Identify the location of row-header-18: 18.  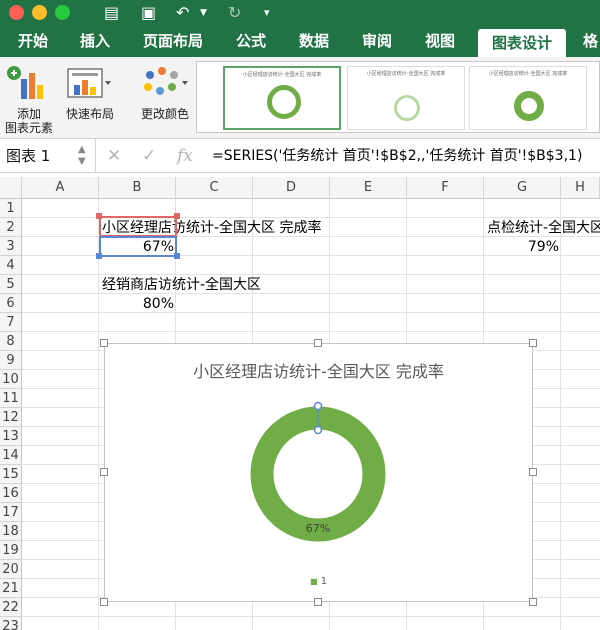
(11, 531).